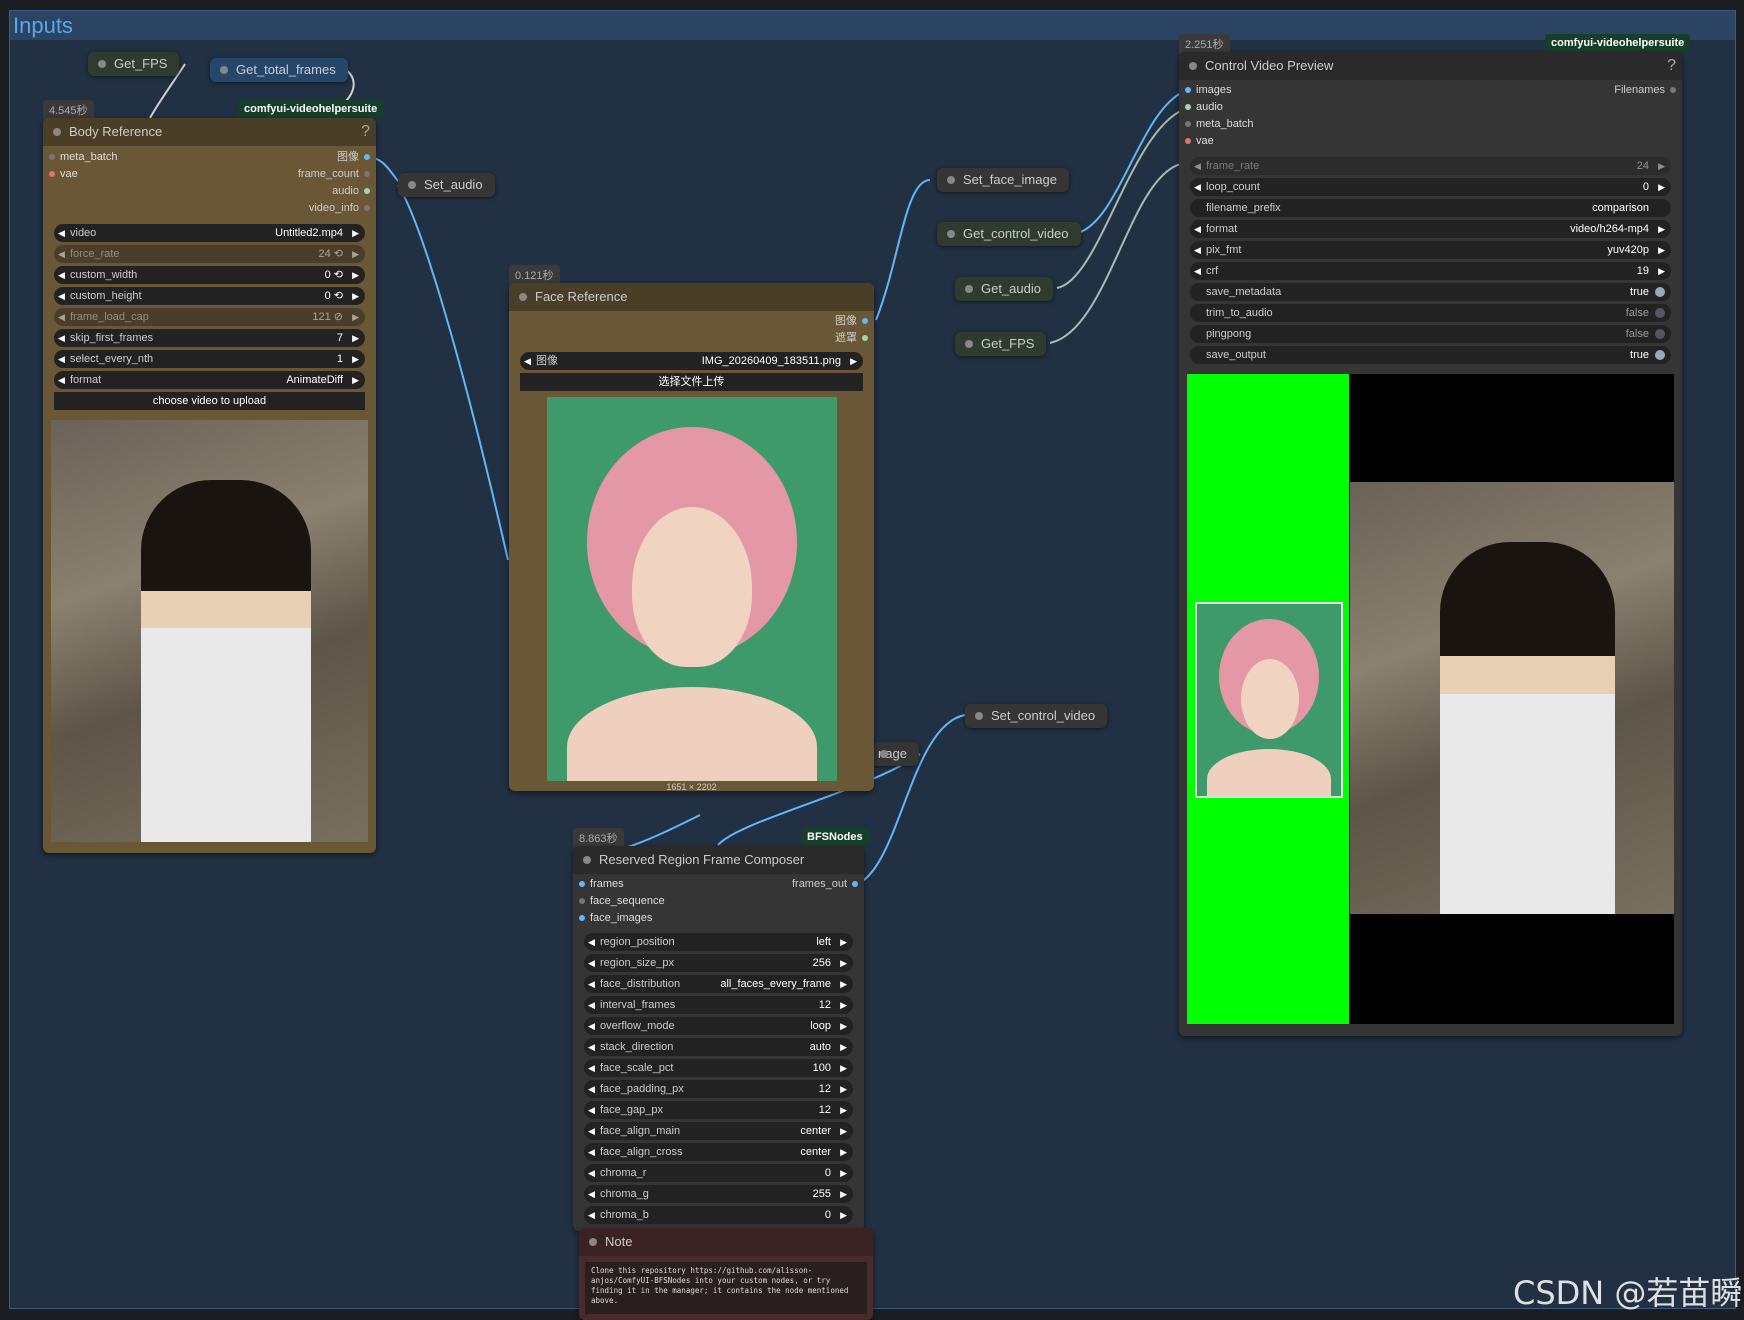 The image size is (1744, 1320). Describe the element at coordinates (718, 984) in the screenshot. I see `widget-face-distribution: face_distributionall_faces_every_frame` at that location.